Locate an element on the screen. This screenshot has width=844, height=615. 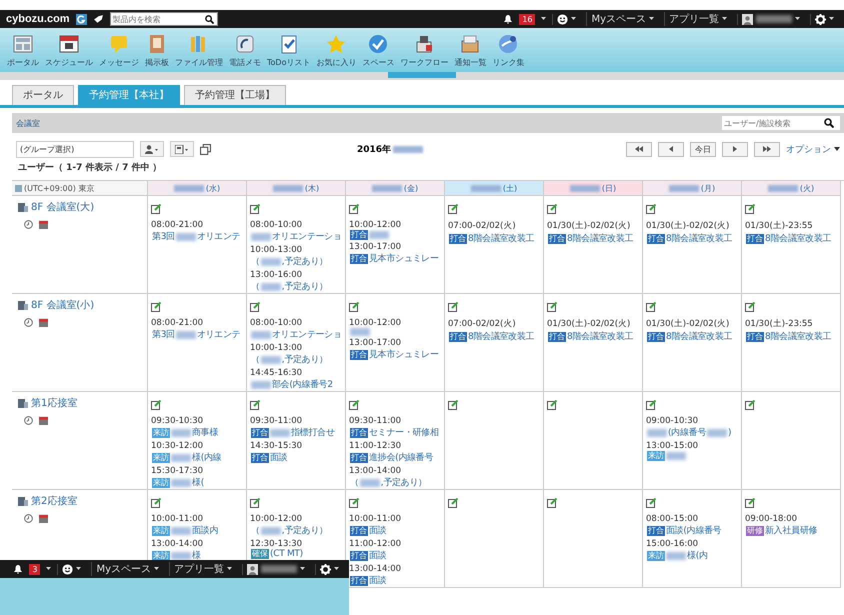
group-select: (グループ選択) is located at coordinates (75, 149).